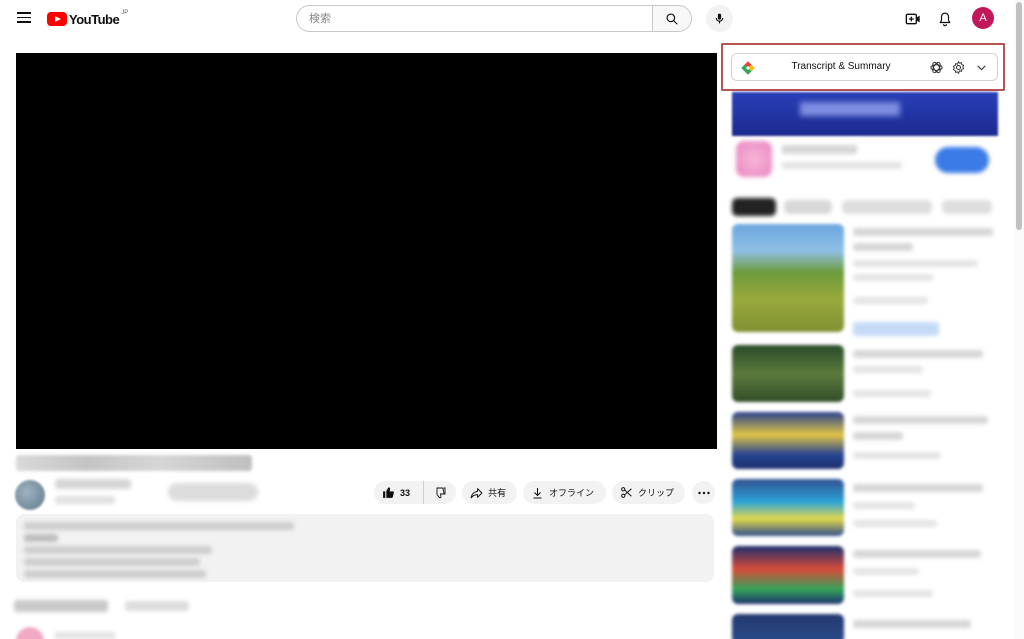 The width and height of the screenshot is (1024, 639). I want to click on sidebar-ad-title-blurred, so click(819, 149).